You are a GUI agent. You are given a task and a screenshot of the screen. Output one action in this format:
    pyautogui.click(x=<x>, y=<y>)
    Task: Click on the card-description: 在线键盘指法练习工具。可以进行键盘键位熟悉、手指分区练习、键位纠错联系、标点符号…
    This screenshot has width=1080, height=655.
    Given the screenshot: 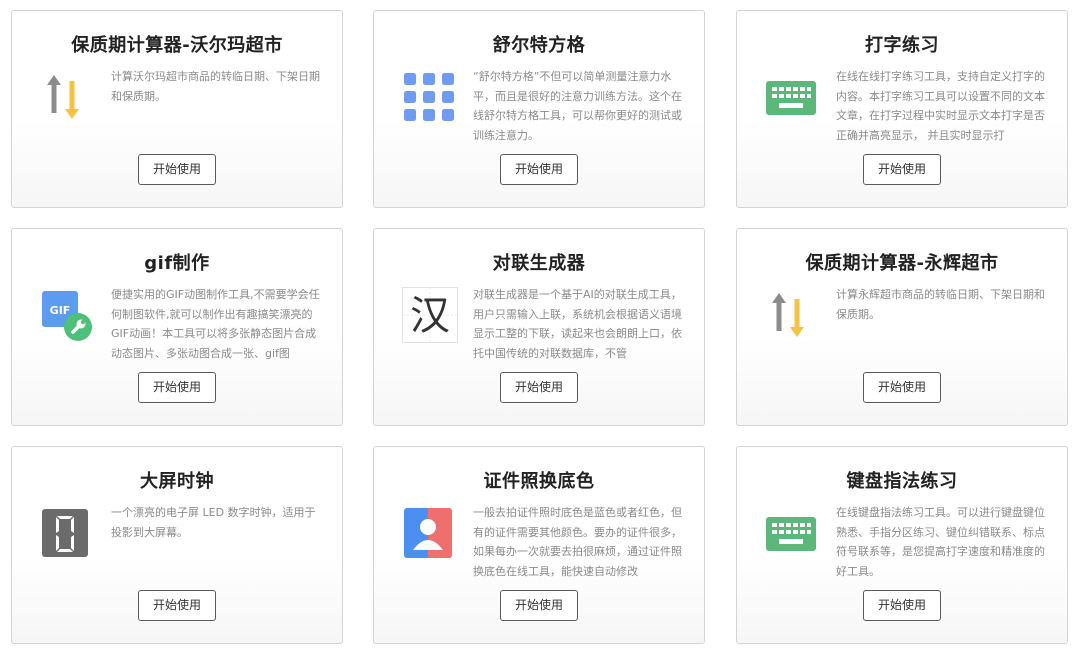 What is the action you would take?
    pyautogui.click(x=940, y=542)
    